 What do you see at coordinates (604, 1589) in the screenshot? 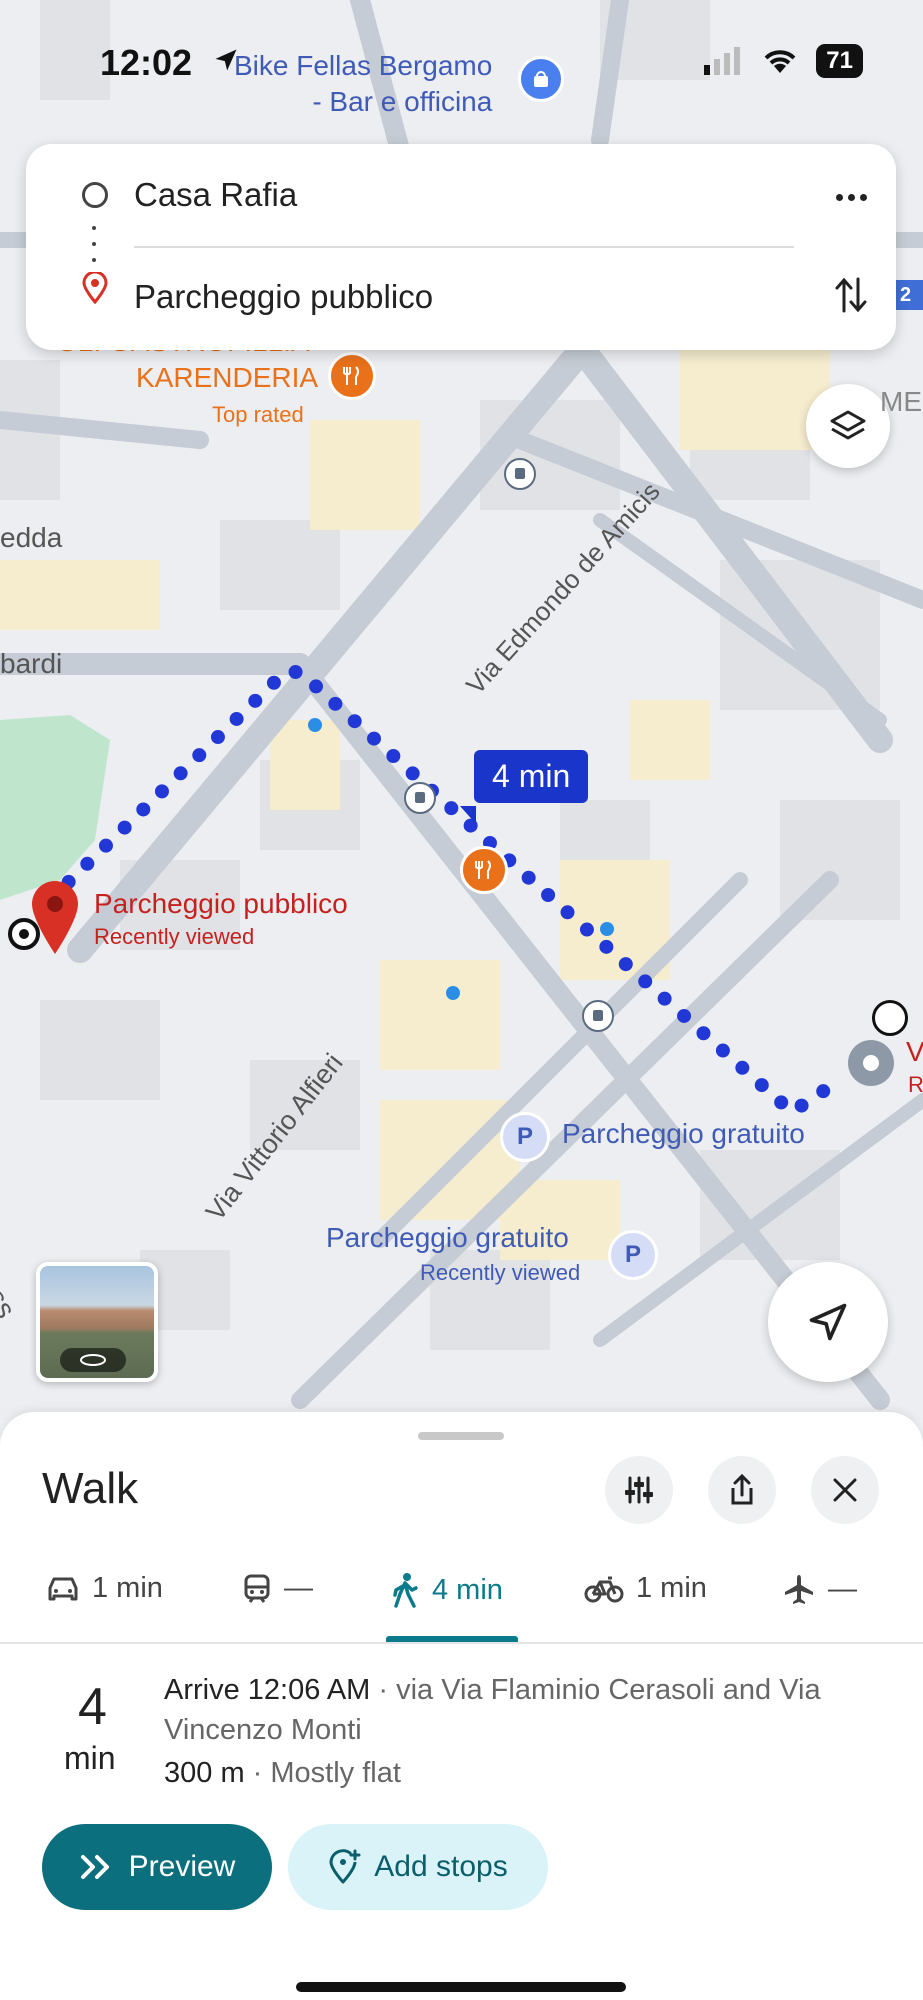
I see `bike-icon` at bounding box center [604, 1589].